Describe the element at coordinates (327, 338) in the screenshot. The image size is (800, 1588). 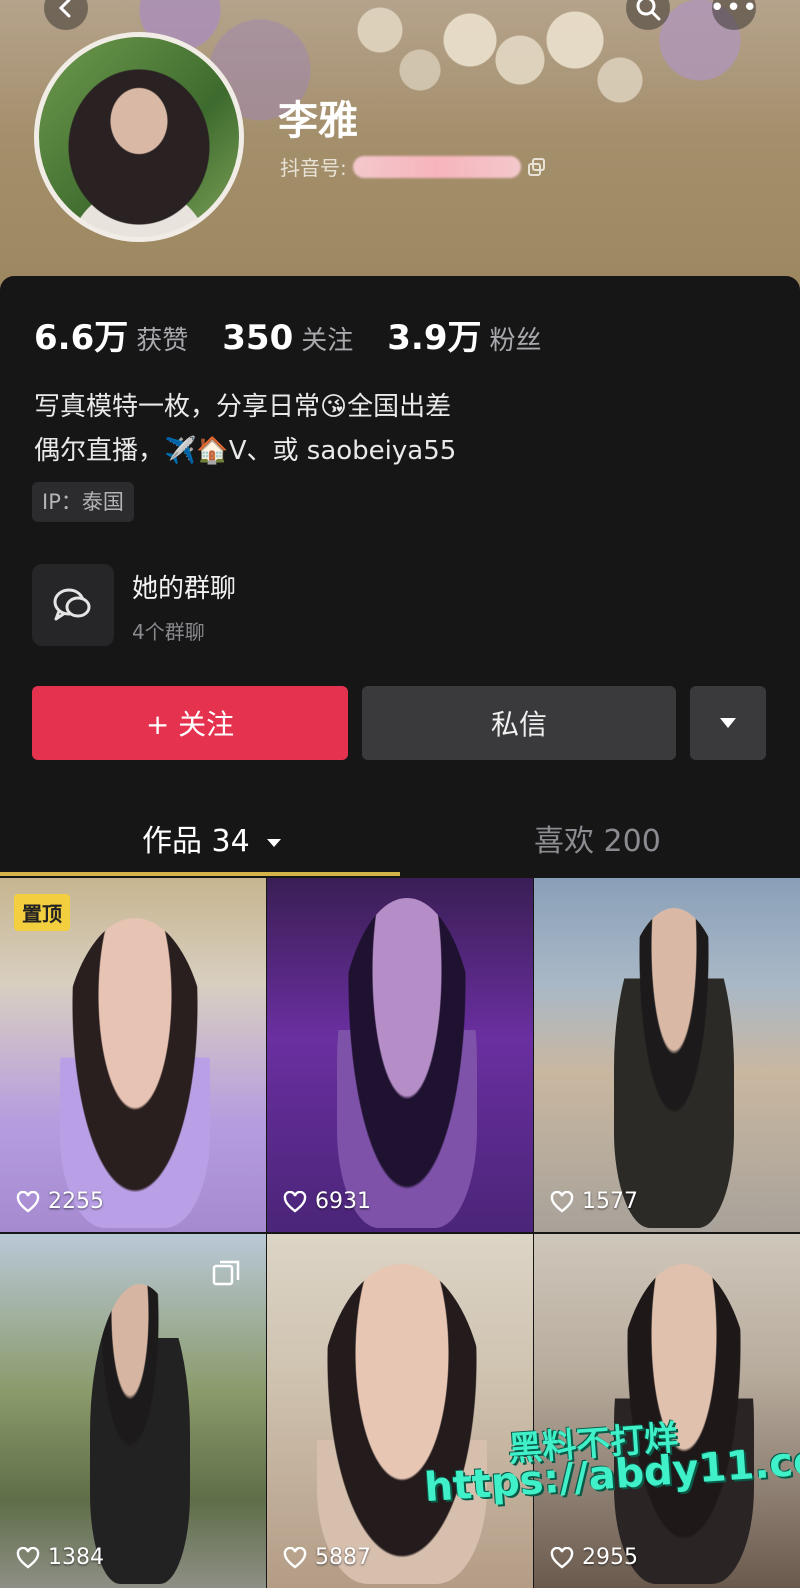
I see `following-label: 关注` at that location.